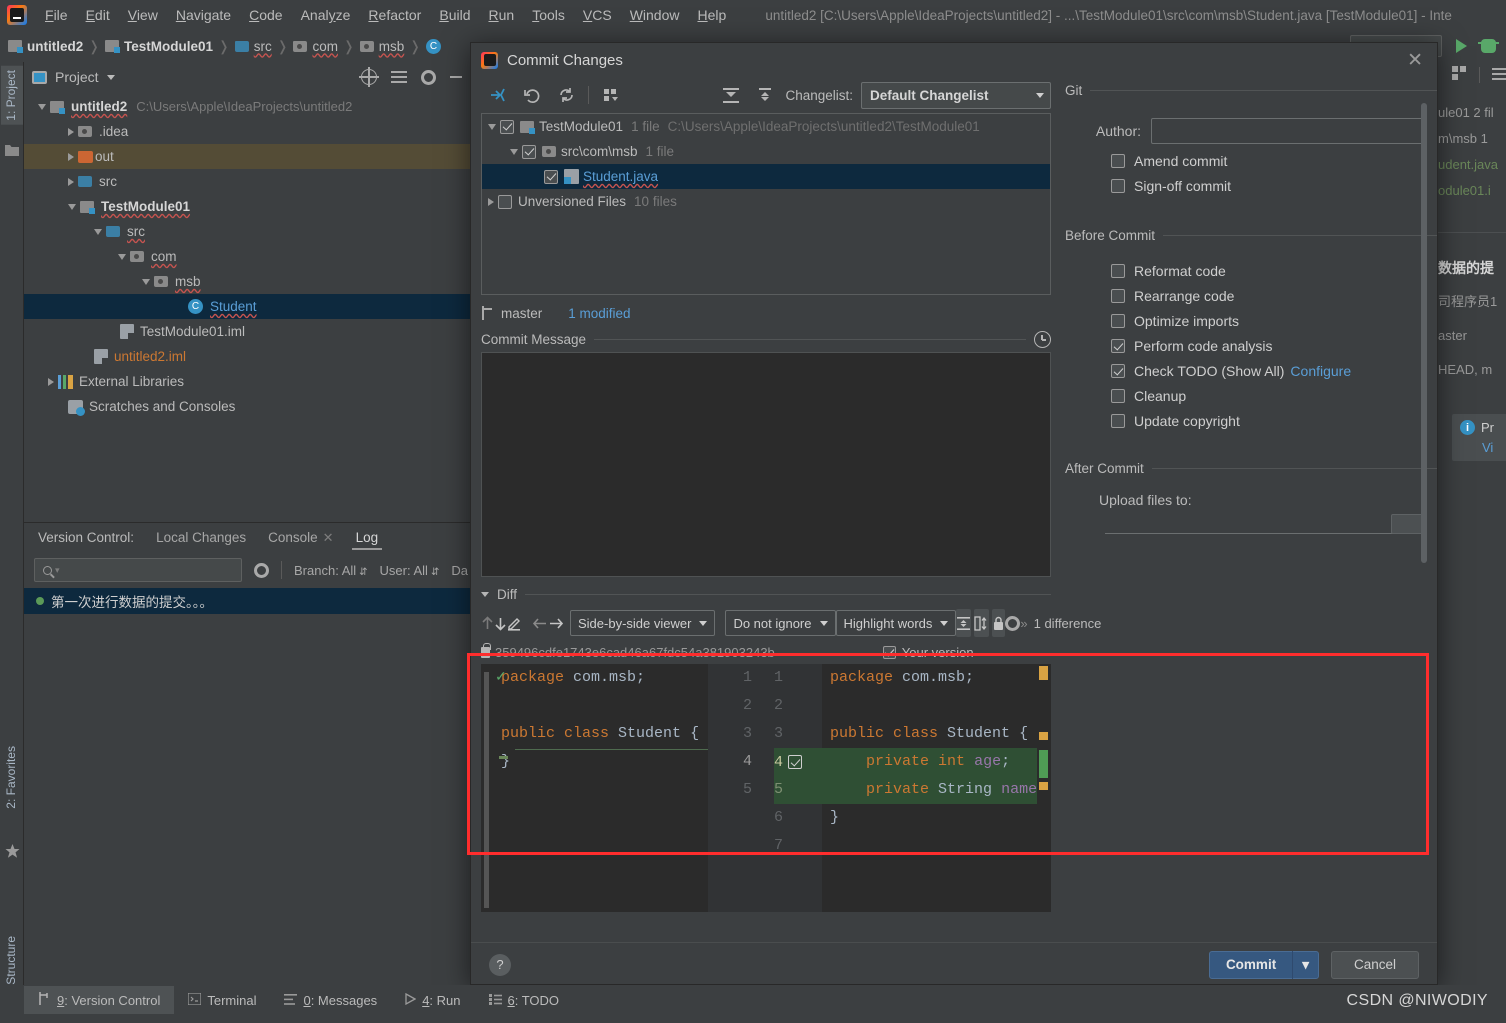  Describe the element at coordinates (1461, 46) in the screenshot. I see `run-icon` at that location.